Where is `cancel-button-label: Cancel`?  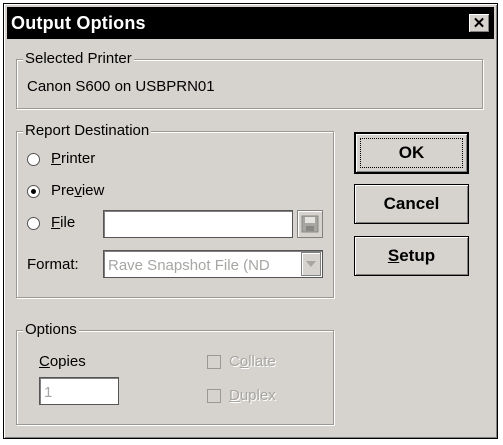
cancel-button-label: Cancel is located at coordinates (411, 203).